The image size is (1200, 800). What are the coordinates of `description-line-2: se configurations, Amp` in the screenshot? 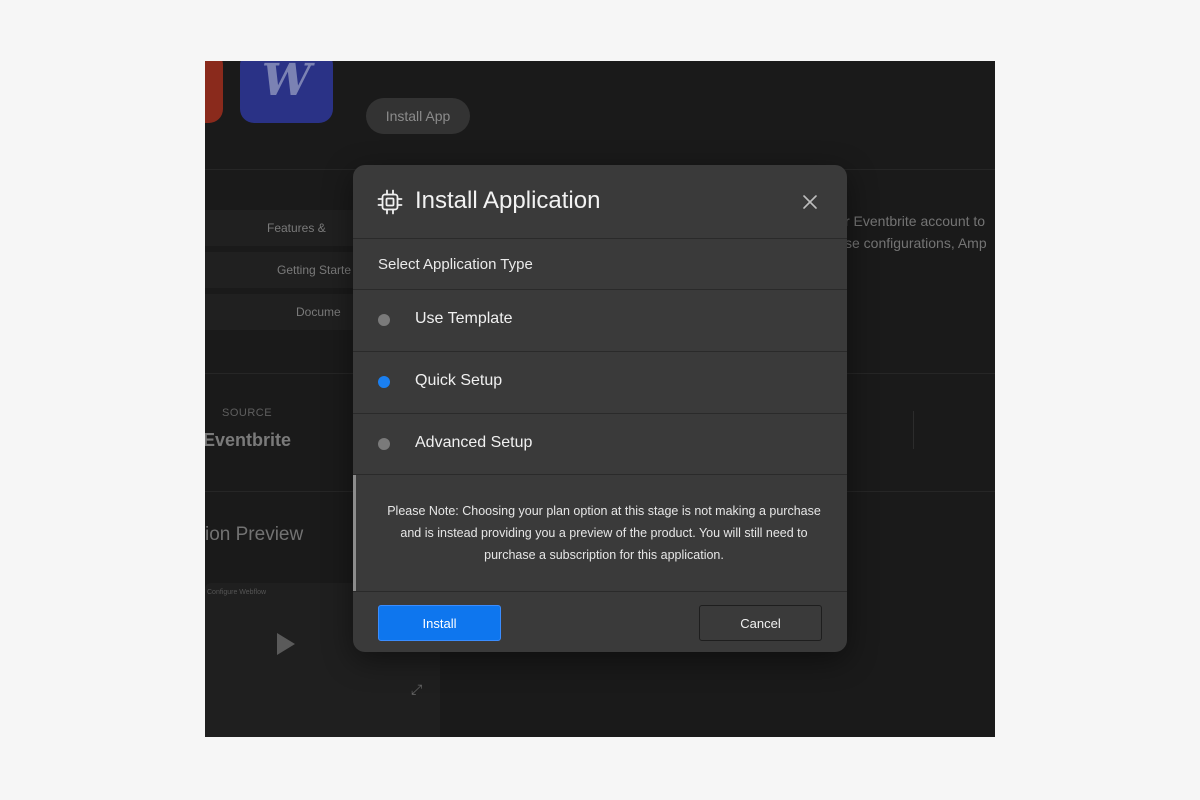 It's located at (916, 243).